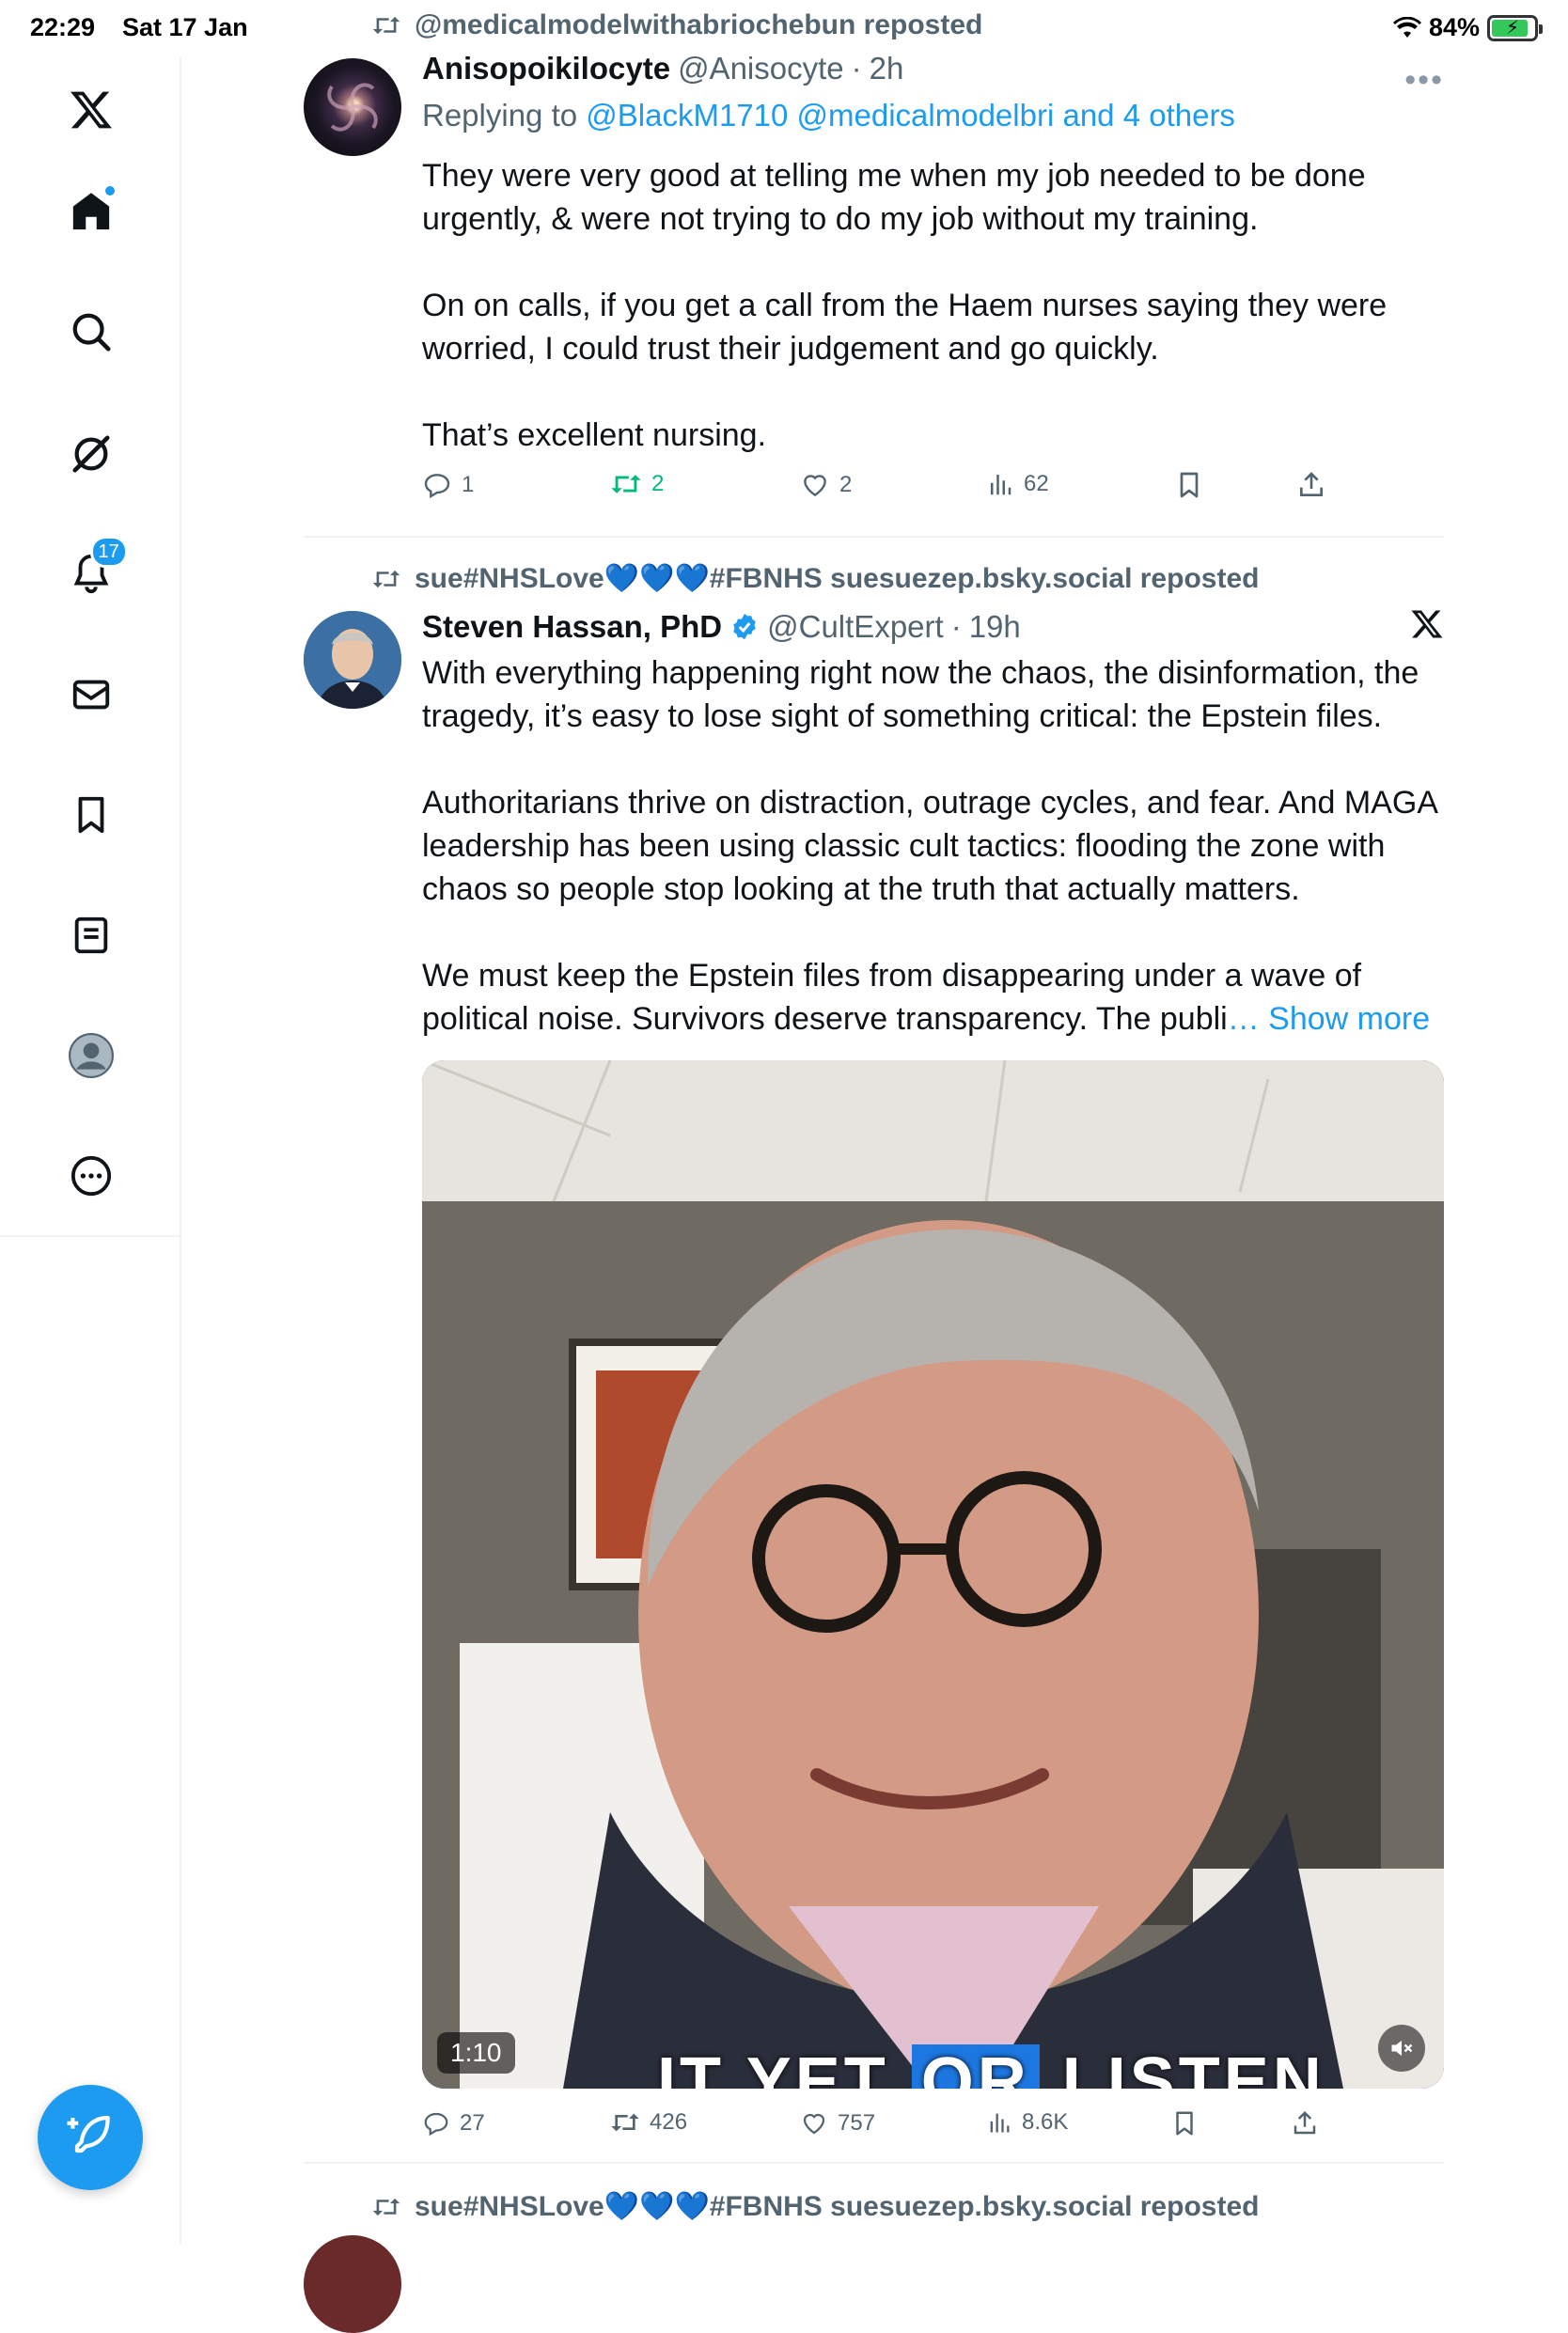 The width and height of the screenshot is (1568, 2333). Describe the element at coordinates (1515, 27) in the screenshot. I see `battery-icon: ⚡` at that location.